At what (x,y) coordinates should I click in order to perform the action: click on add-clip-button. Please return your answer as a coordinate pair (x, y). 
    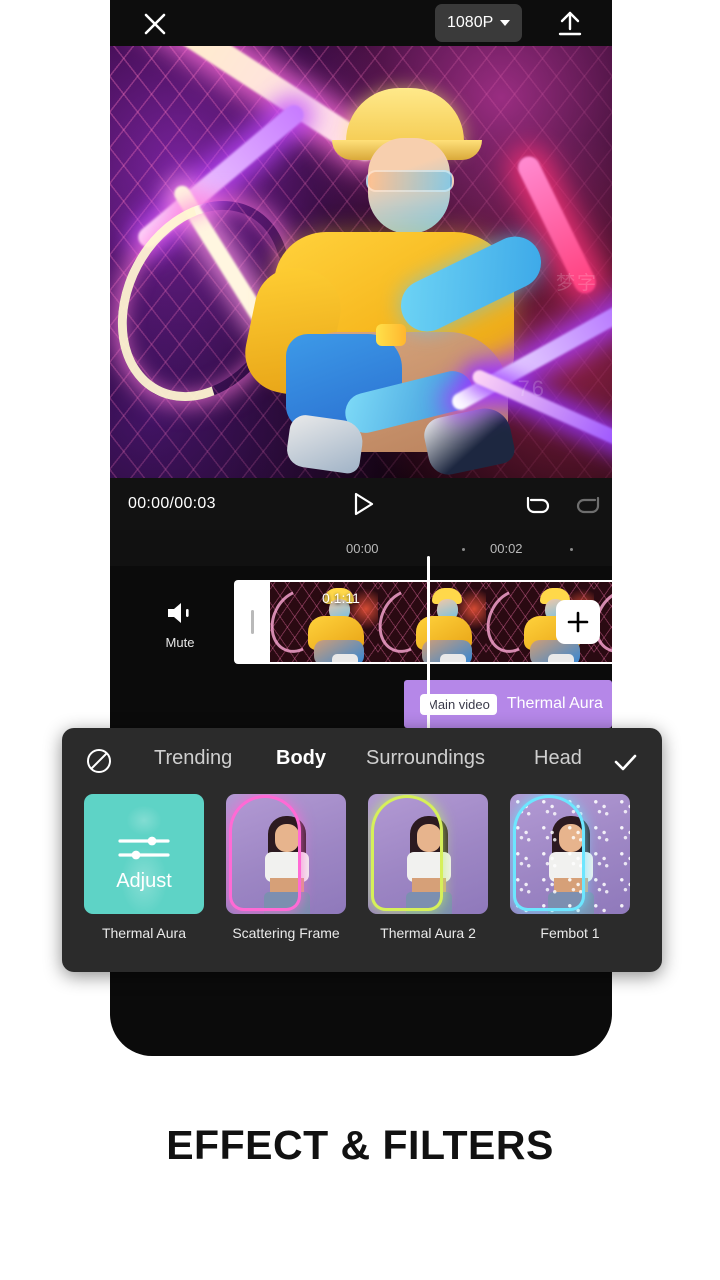
    Looking at the image, I should click on (578, 622).